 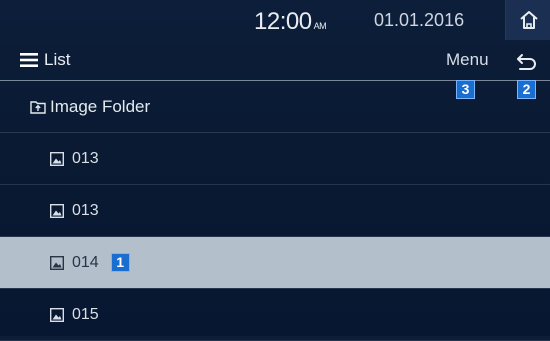 I want to click on file-name: 015, so click(x=85, y=314).